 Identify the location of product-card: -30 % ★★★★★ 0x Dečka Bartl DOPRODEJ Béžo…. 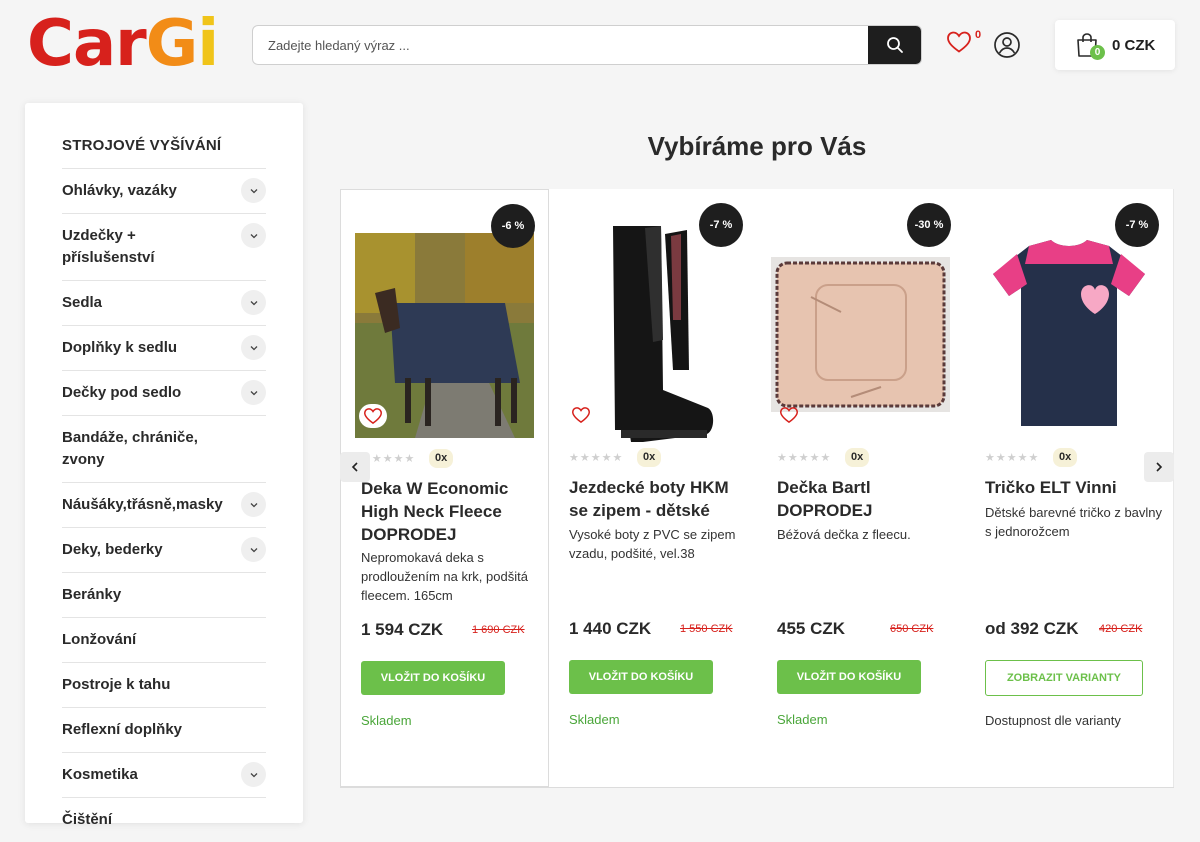
(861, 488).